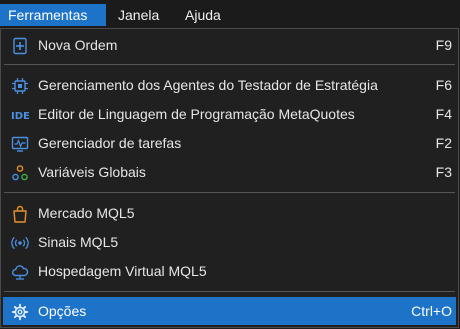  What do you see at coordinates (229, 242) in the screenshot?
I see `menu-item-sinais-mql5: Sinais MQL5` at bounding box center [229, 242].